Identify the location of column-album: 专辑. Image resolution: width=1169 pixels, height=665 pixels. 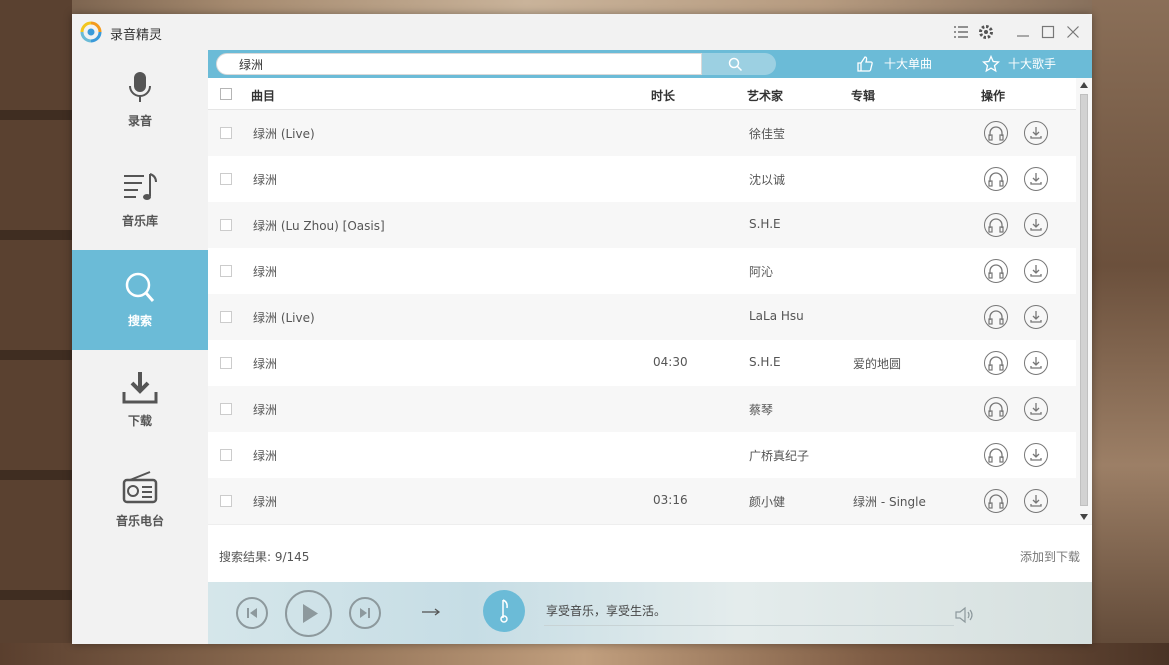
(863, 96).